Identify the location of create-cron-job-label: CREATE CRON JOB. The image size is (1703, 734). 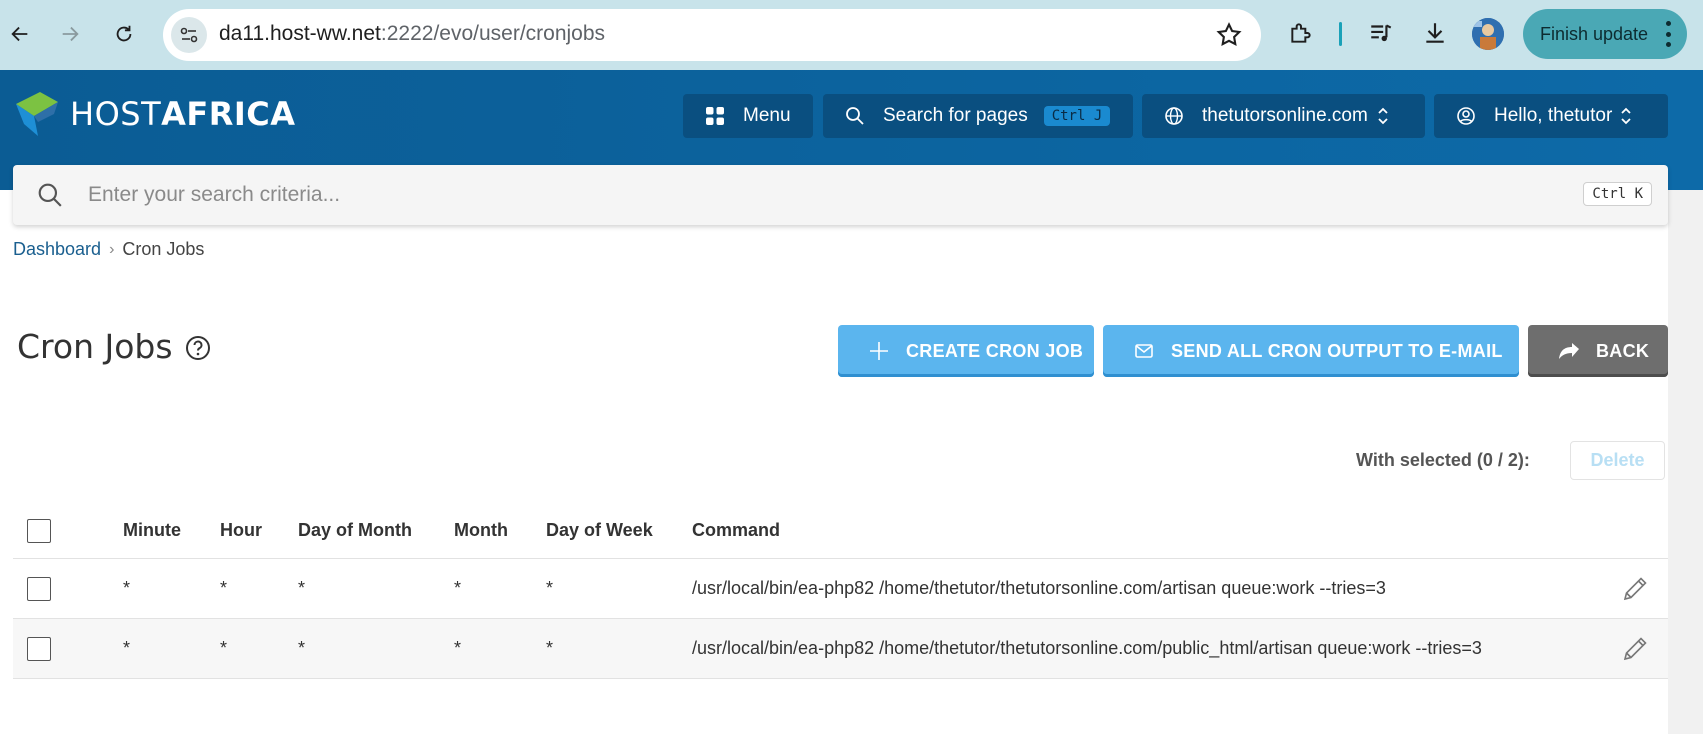
(995, 350).